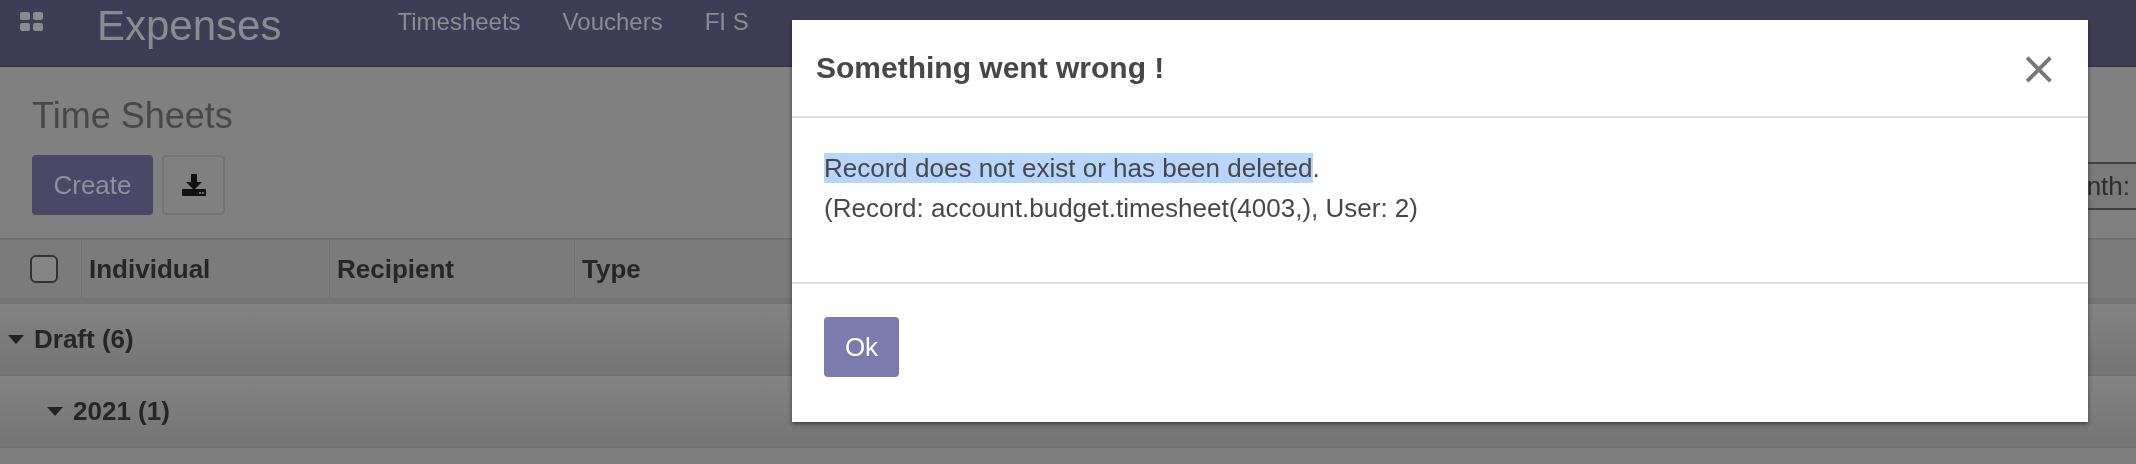  I want to click on download-icon, so click(193, 185).